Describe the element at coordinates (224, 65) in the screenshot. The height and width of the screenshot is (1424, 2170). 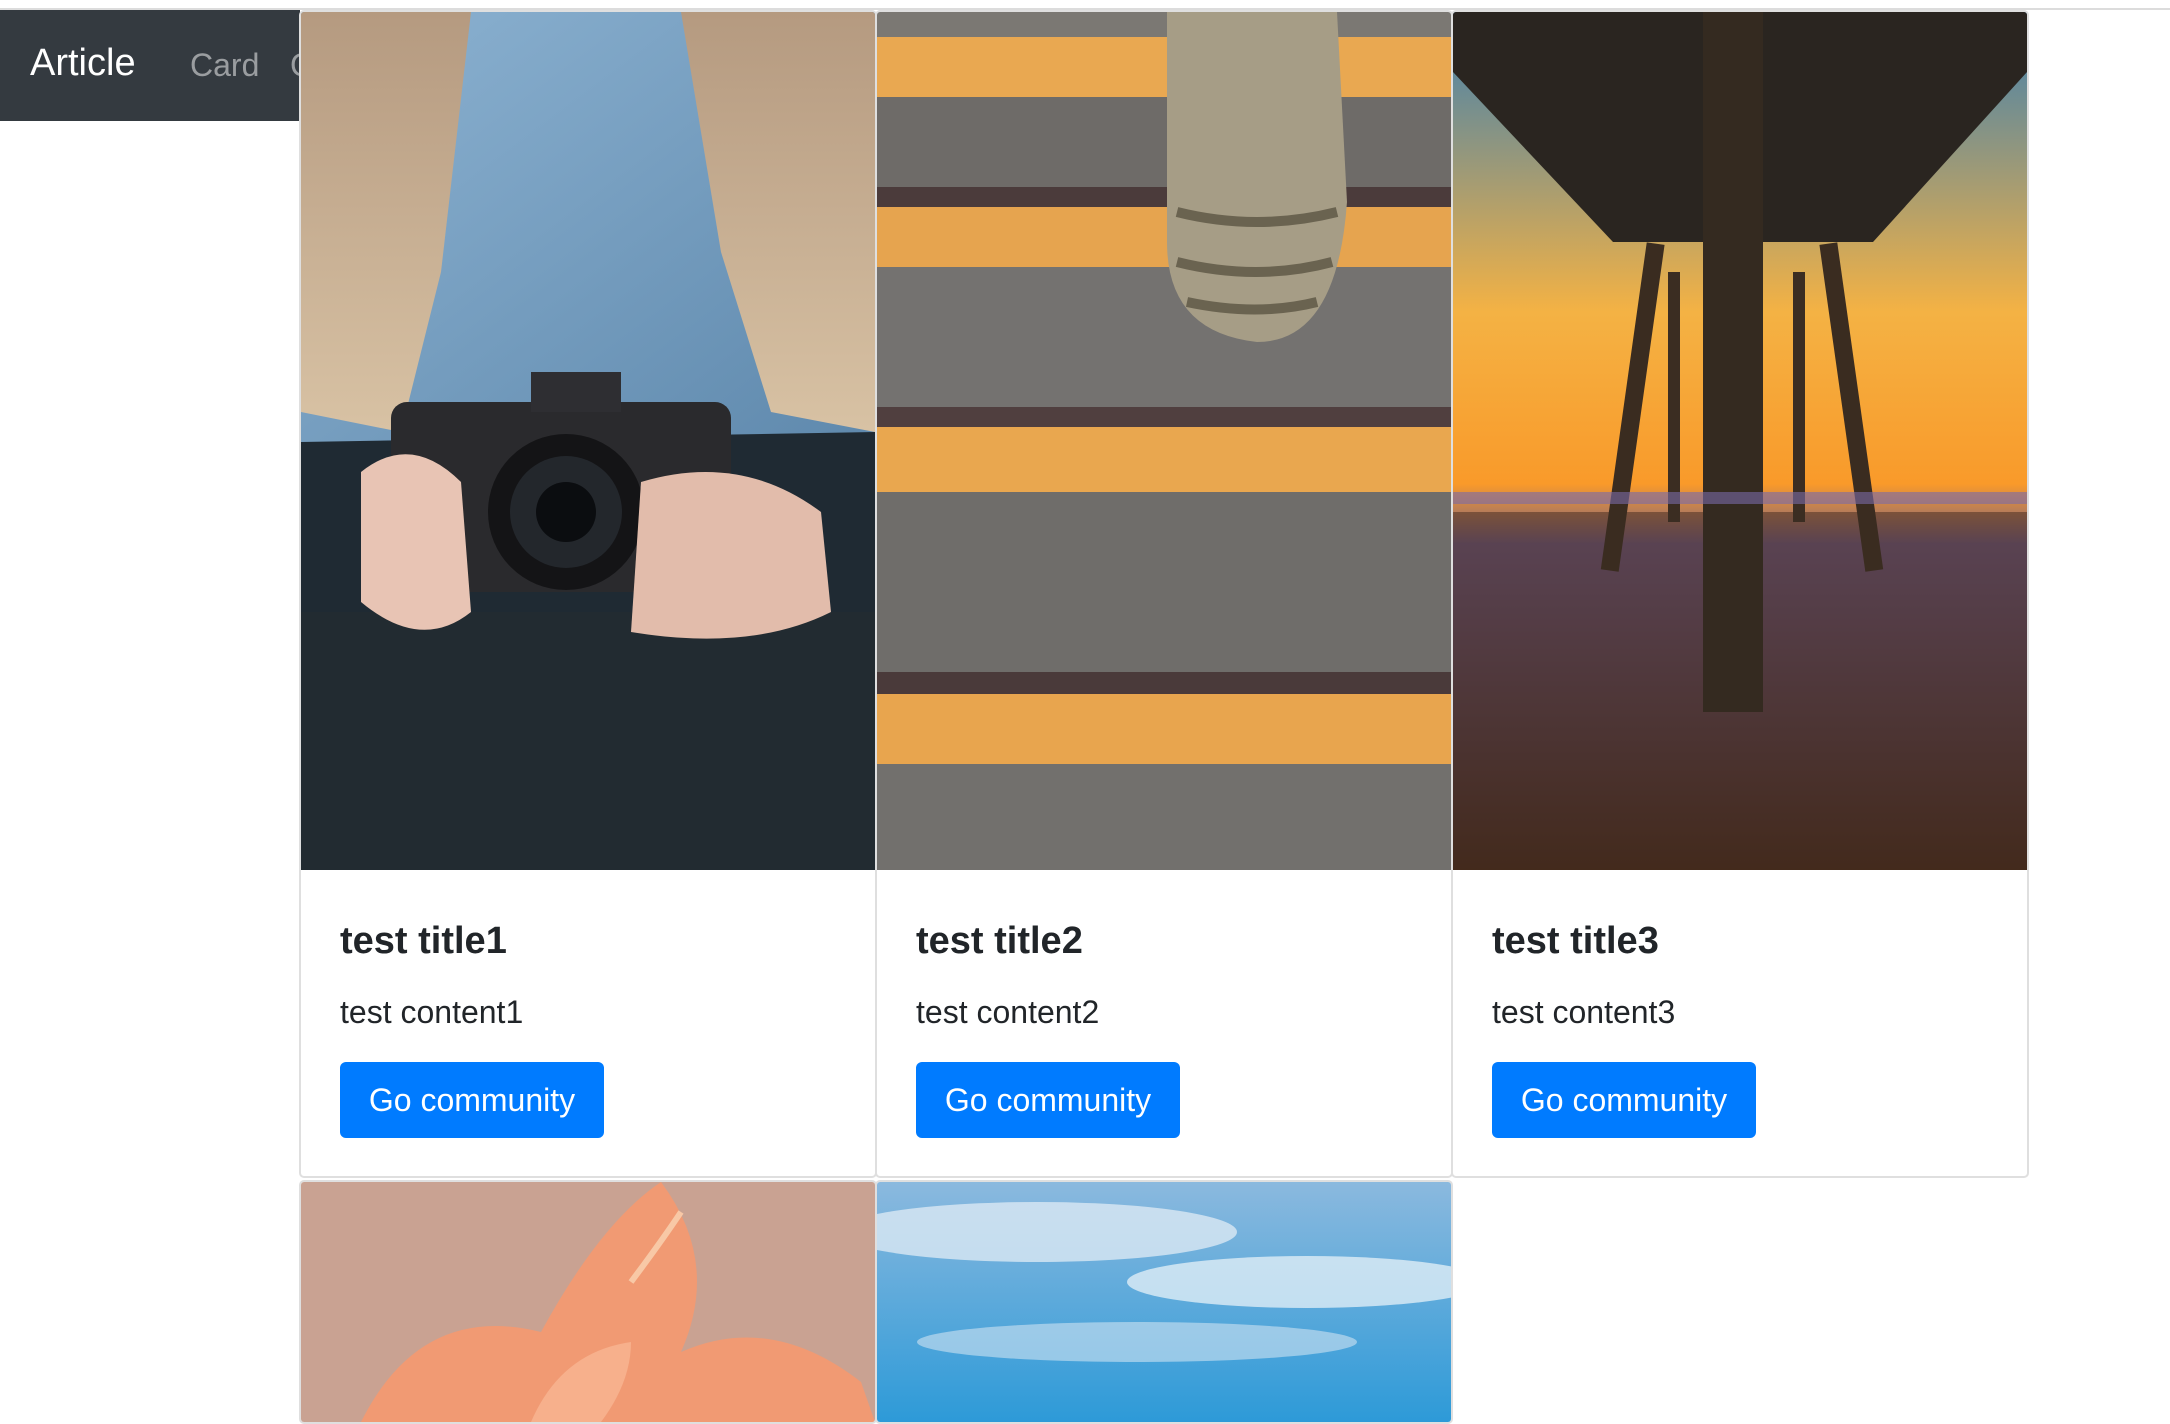
I see `nav-link-card: Card` at that location.